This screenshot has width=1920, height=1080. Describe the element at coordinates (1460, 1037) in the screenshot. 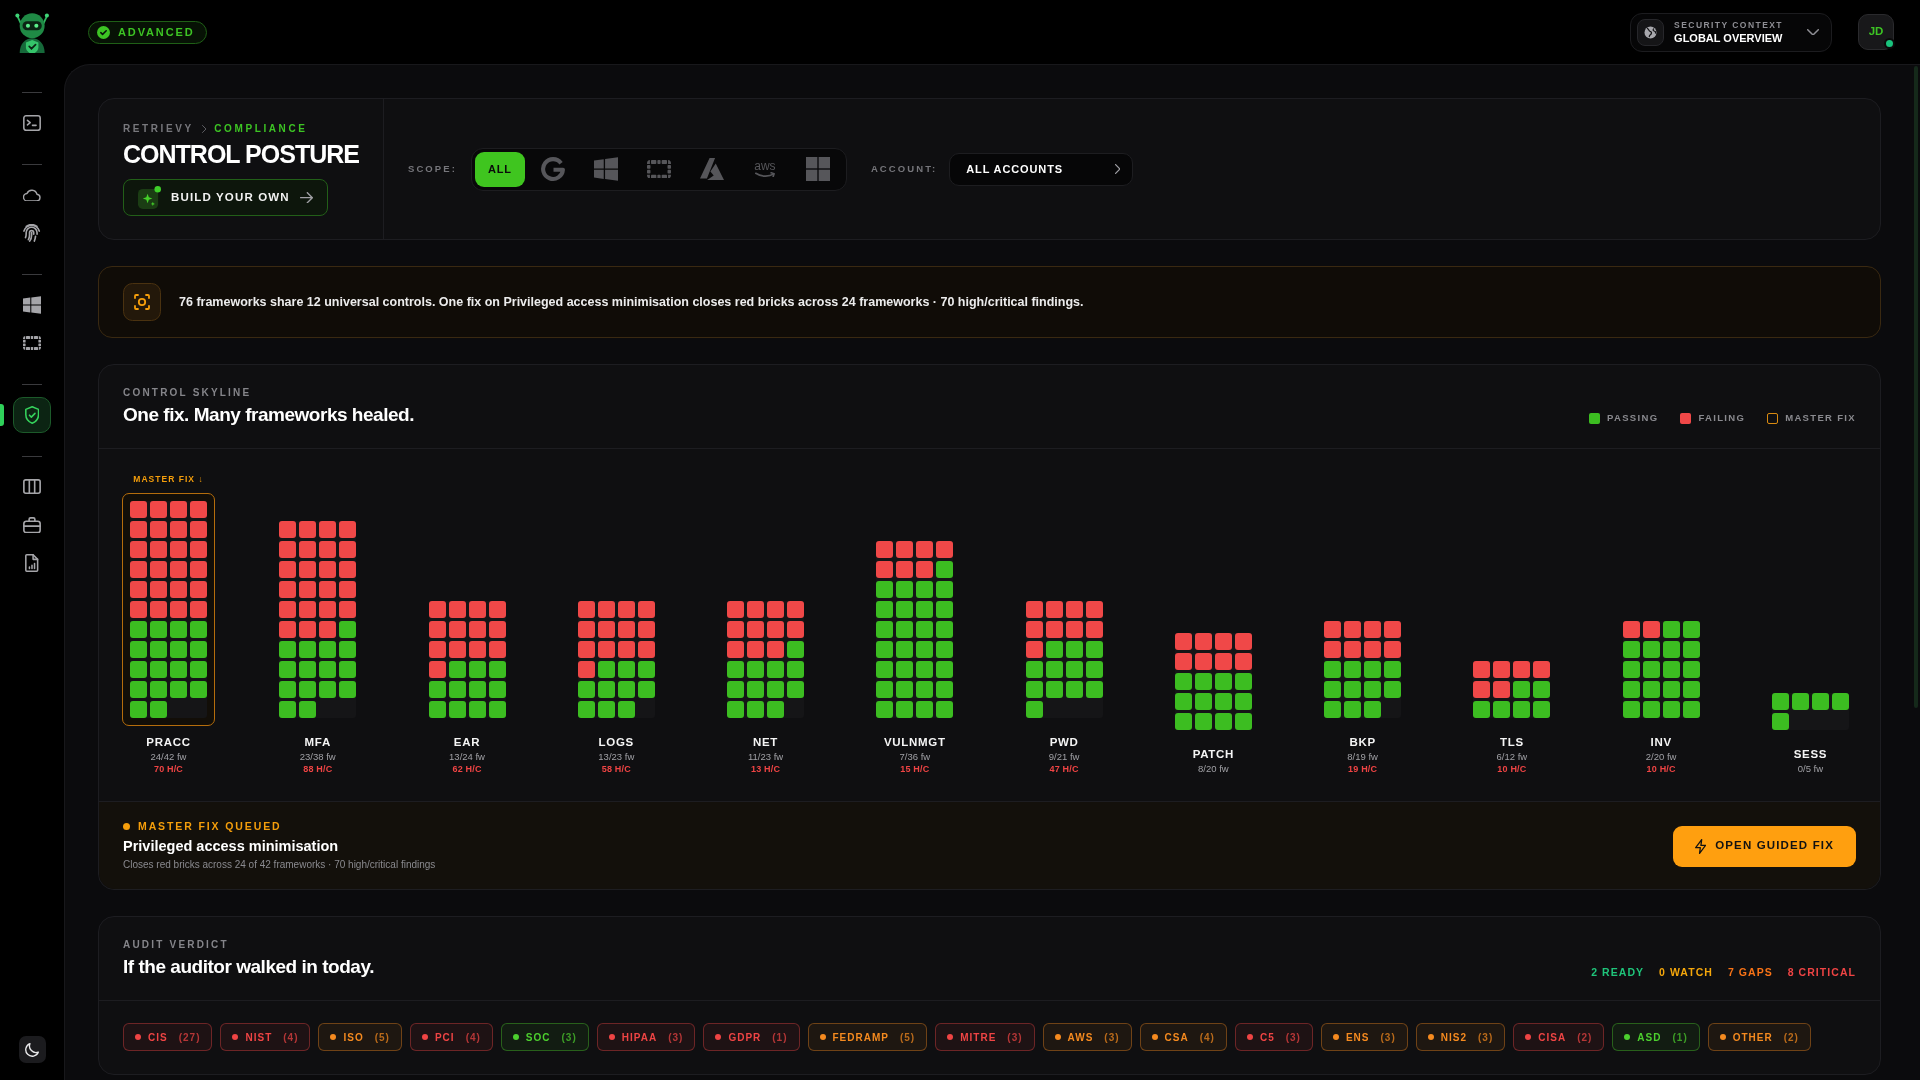

I see `framework-chip: NIS2 (3)` at that location.